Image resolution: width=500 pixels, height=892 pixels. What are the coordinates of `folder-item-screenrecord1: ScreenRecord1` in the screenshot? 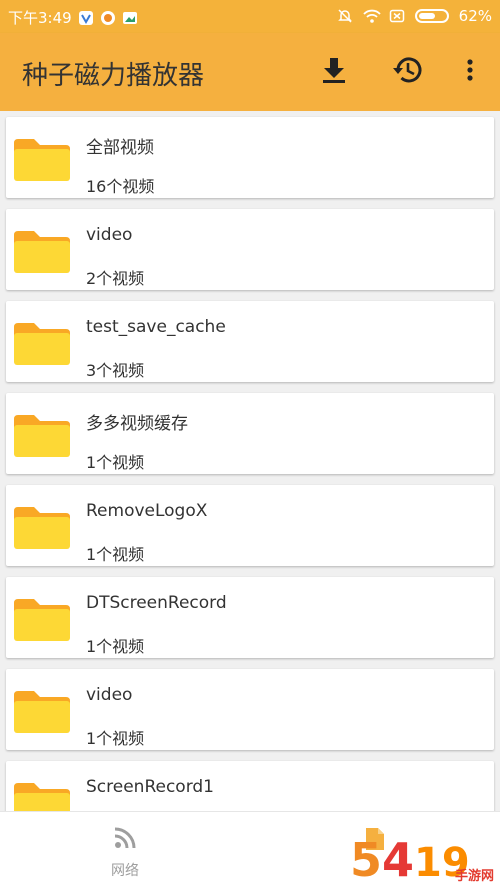 It's located at (250, 786).